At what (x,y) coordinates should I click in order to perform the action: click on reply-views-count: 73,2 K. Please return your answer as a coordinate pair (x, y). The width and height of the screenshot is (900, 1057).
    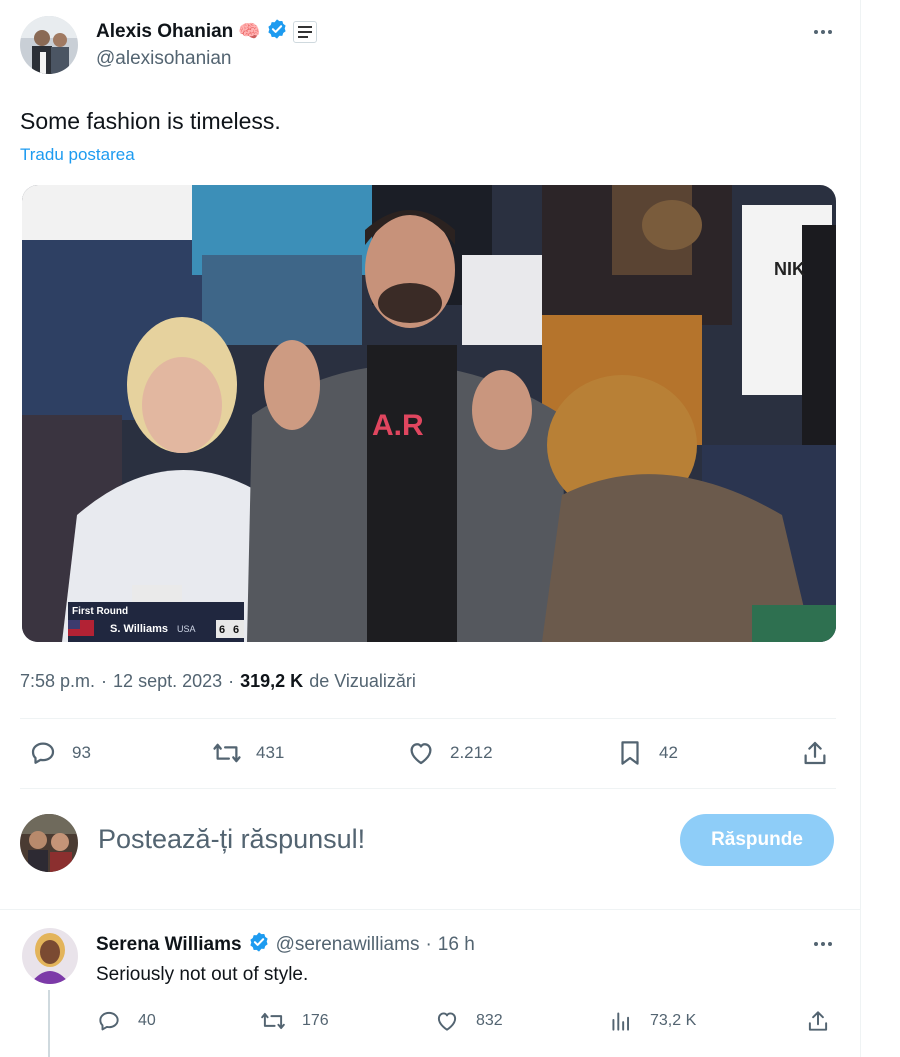
    Looking at the image, I should click on (673, 1020).